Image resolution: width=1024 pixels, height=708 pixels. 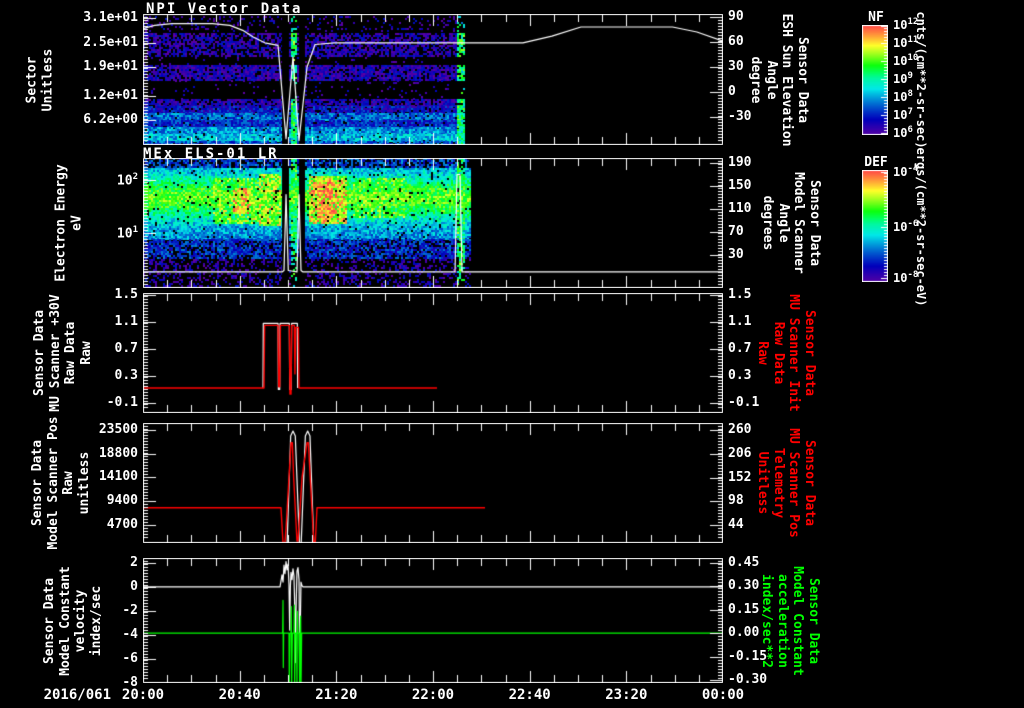 I want to click on mex-els-01-lr-colorbar-title: DEF, so click(x=876, y=162).